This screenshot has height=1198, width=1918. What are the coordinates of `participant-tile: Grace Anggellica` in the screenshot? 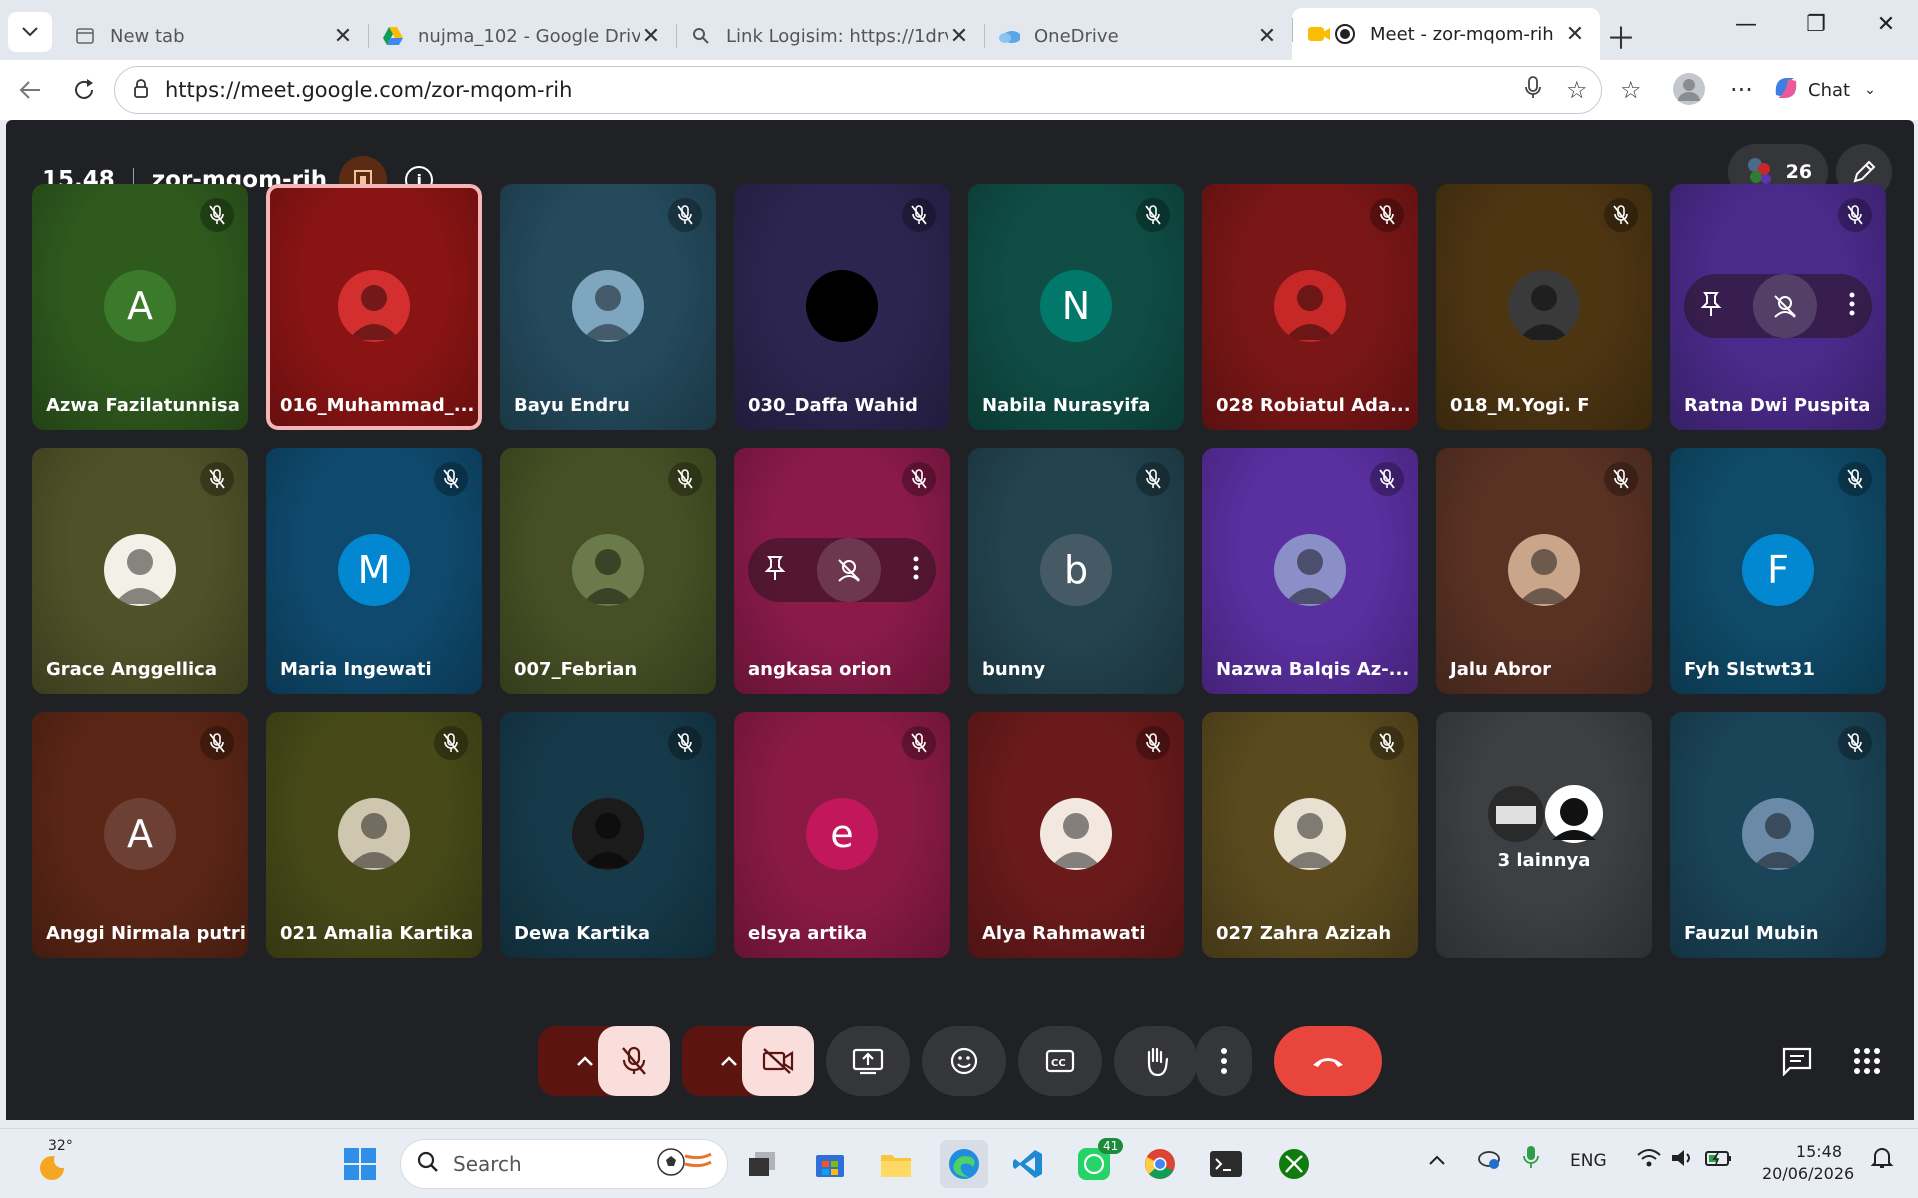 It's located at (140, 571).